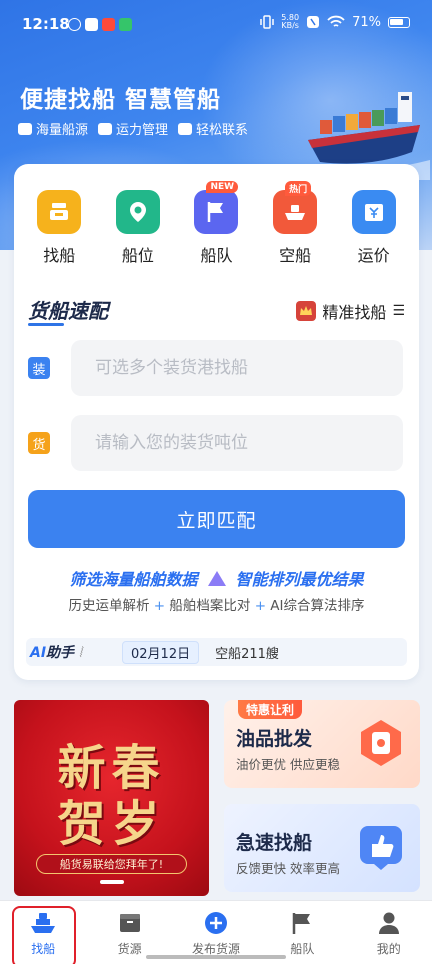  I want to click on promo-title: 油品批发, so click(274, 739).